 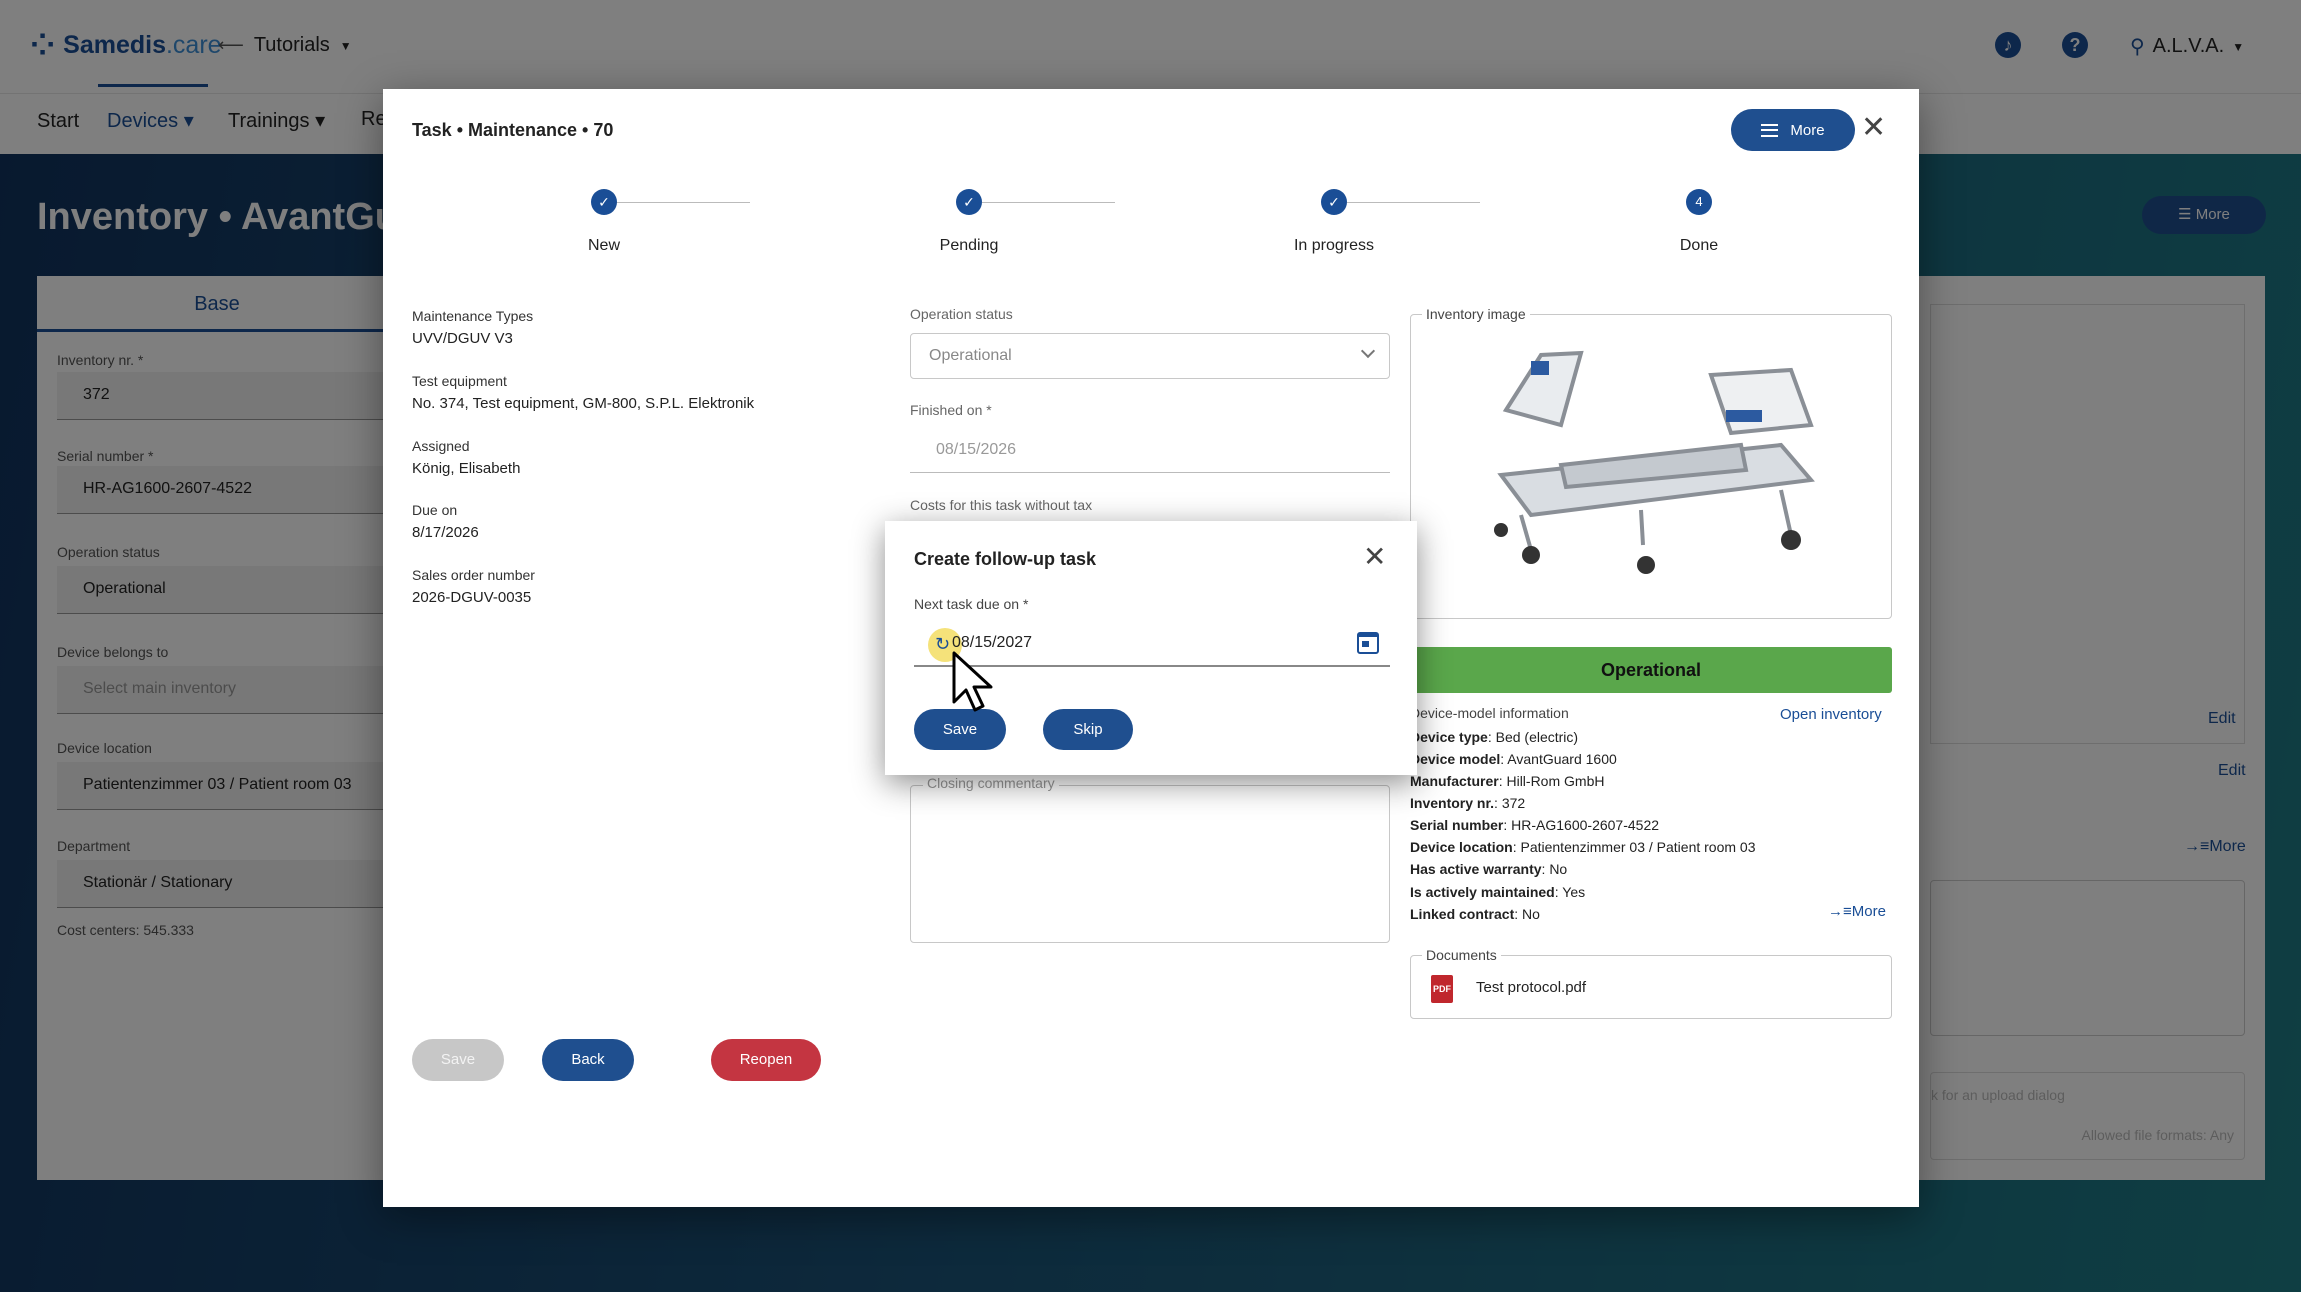 What do you see at coordinates (766, 1060) in the screenshot?
I see `reopen-button: Reopen` at bounding box center [766, 1060].